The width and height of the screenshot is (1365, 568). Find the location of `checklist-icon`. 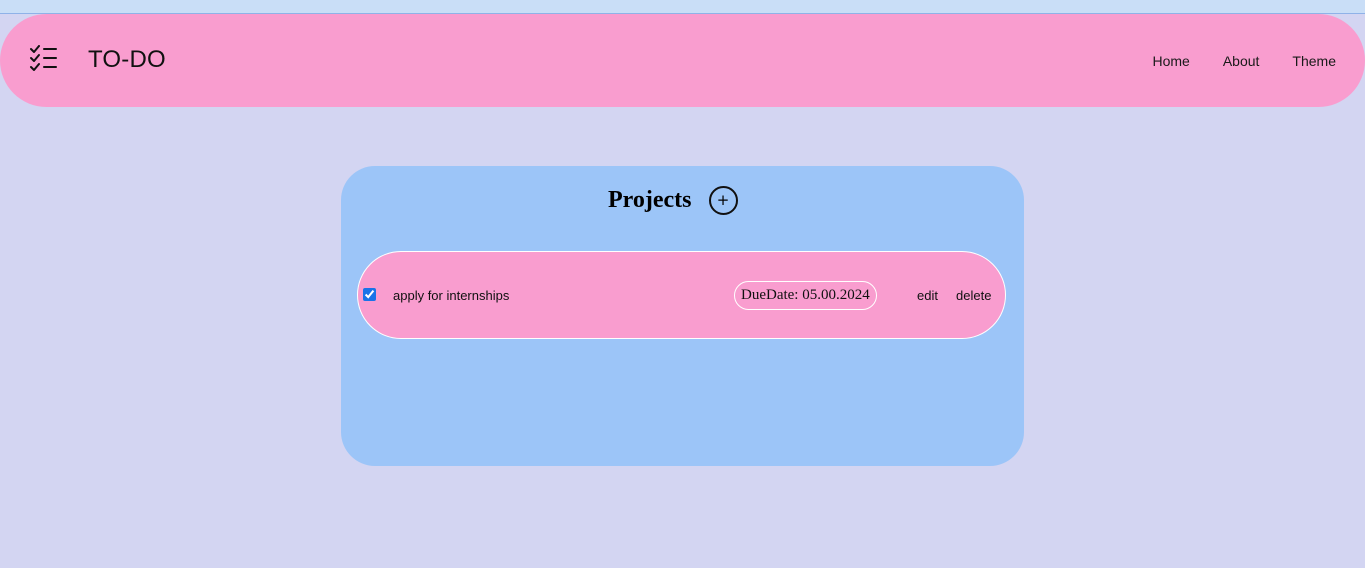

checklist-icon is located at coordinates (43, 58).